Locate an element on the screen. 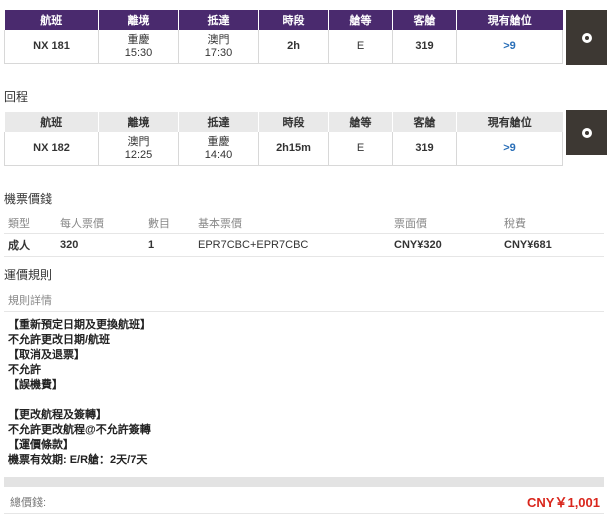 The width and height of the screenshot is (608, 531). arrival-time: 17:30 is located at coordinates (218, 52).